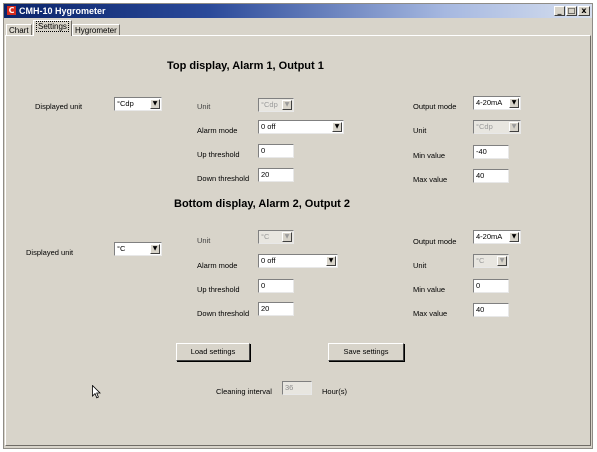  I want to click on bottom-min-value-input: 0, so click(491, 286).